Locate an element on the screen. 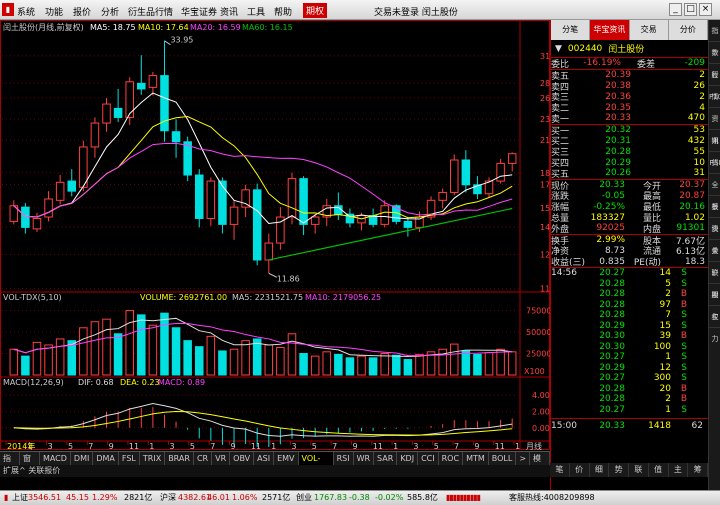 Image resolution: width=720 pixels, height=505 pixels. indicator-tab: VOL-TDX is located at coordinates (316, 464).